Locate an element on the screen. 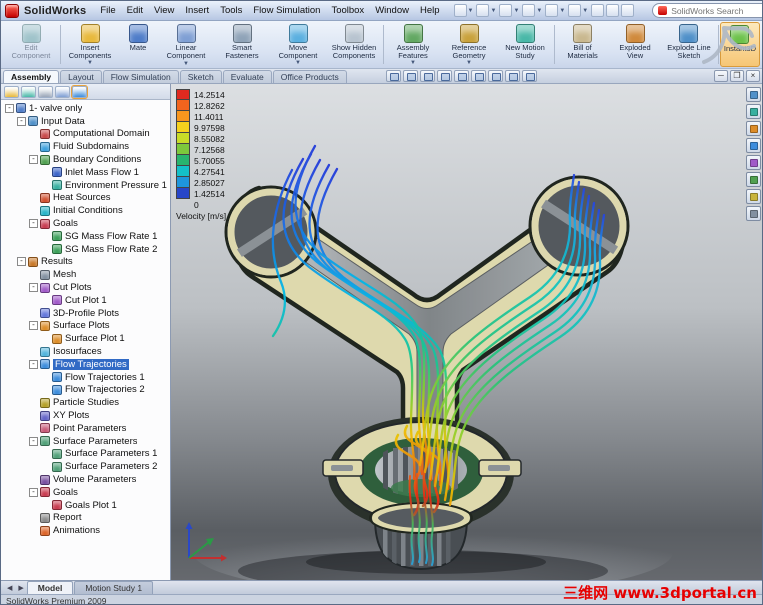 The image size is (763, 605). property-manager-tab is located at coordinates (28, 91).